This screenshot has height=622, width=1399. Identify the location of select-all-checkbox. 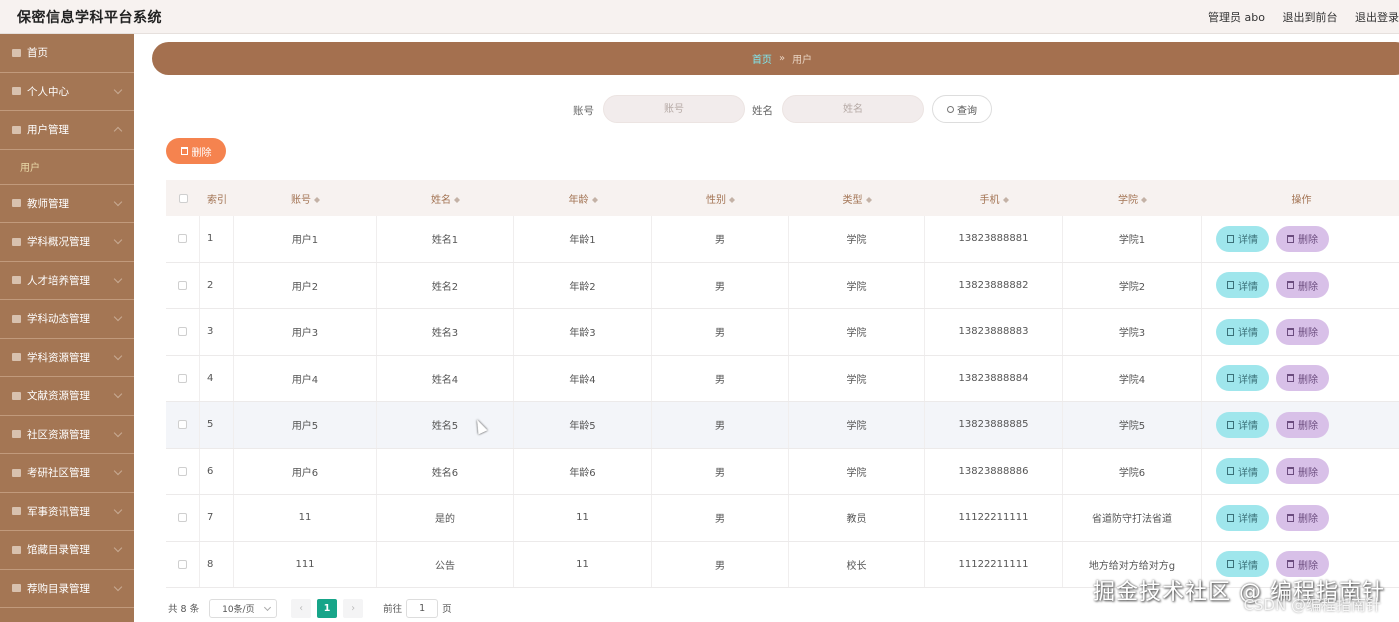
(183, 198).